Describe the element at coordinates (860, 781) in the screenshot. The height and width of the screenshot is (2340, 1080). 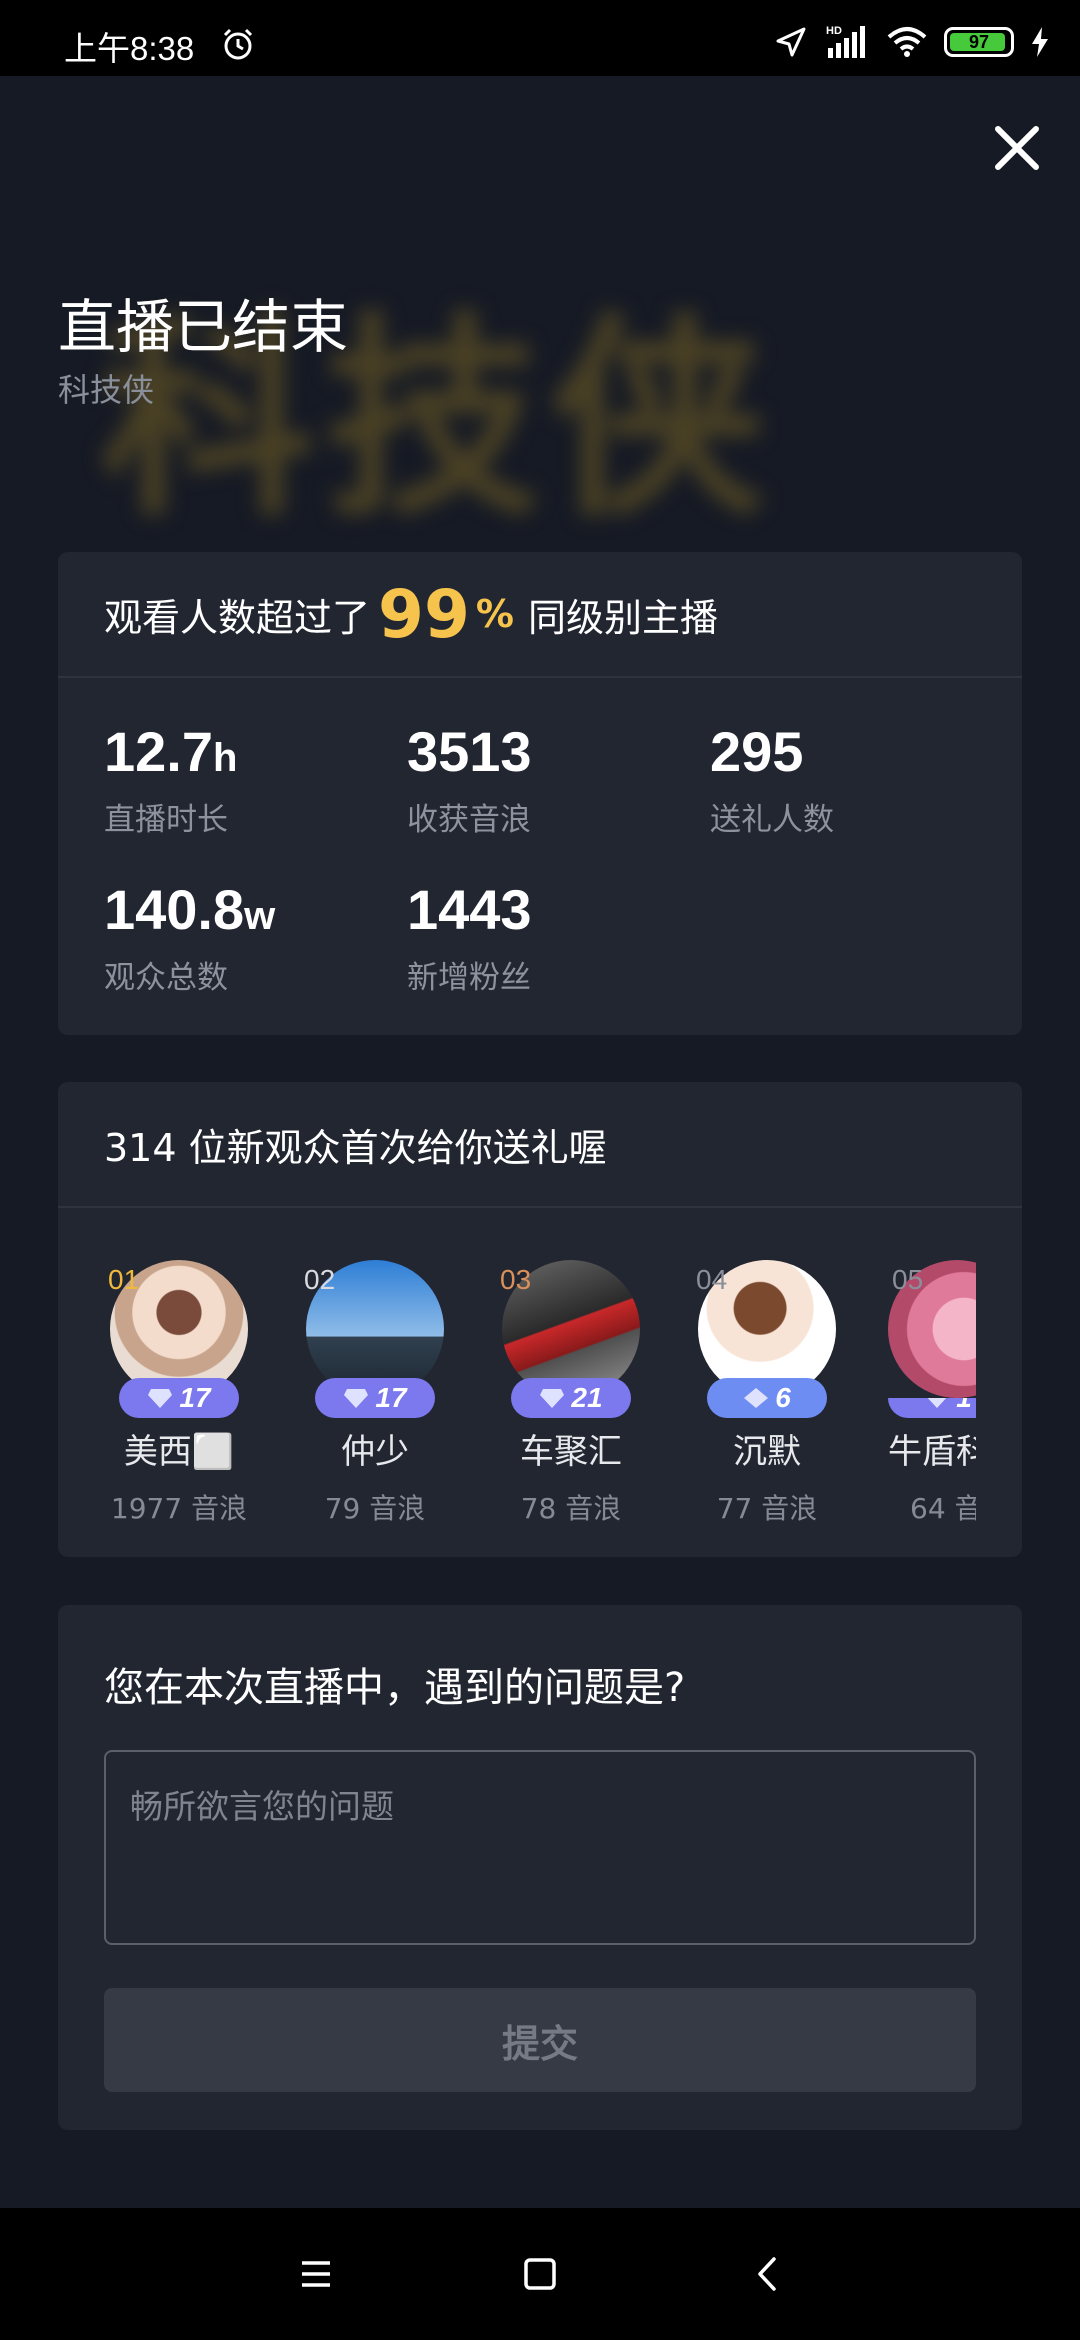
I see `stat-gifters: 295 送礼人数` at that location.